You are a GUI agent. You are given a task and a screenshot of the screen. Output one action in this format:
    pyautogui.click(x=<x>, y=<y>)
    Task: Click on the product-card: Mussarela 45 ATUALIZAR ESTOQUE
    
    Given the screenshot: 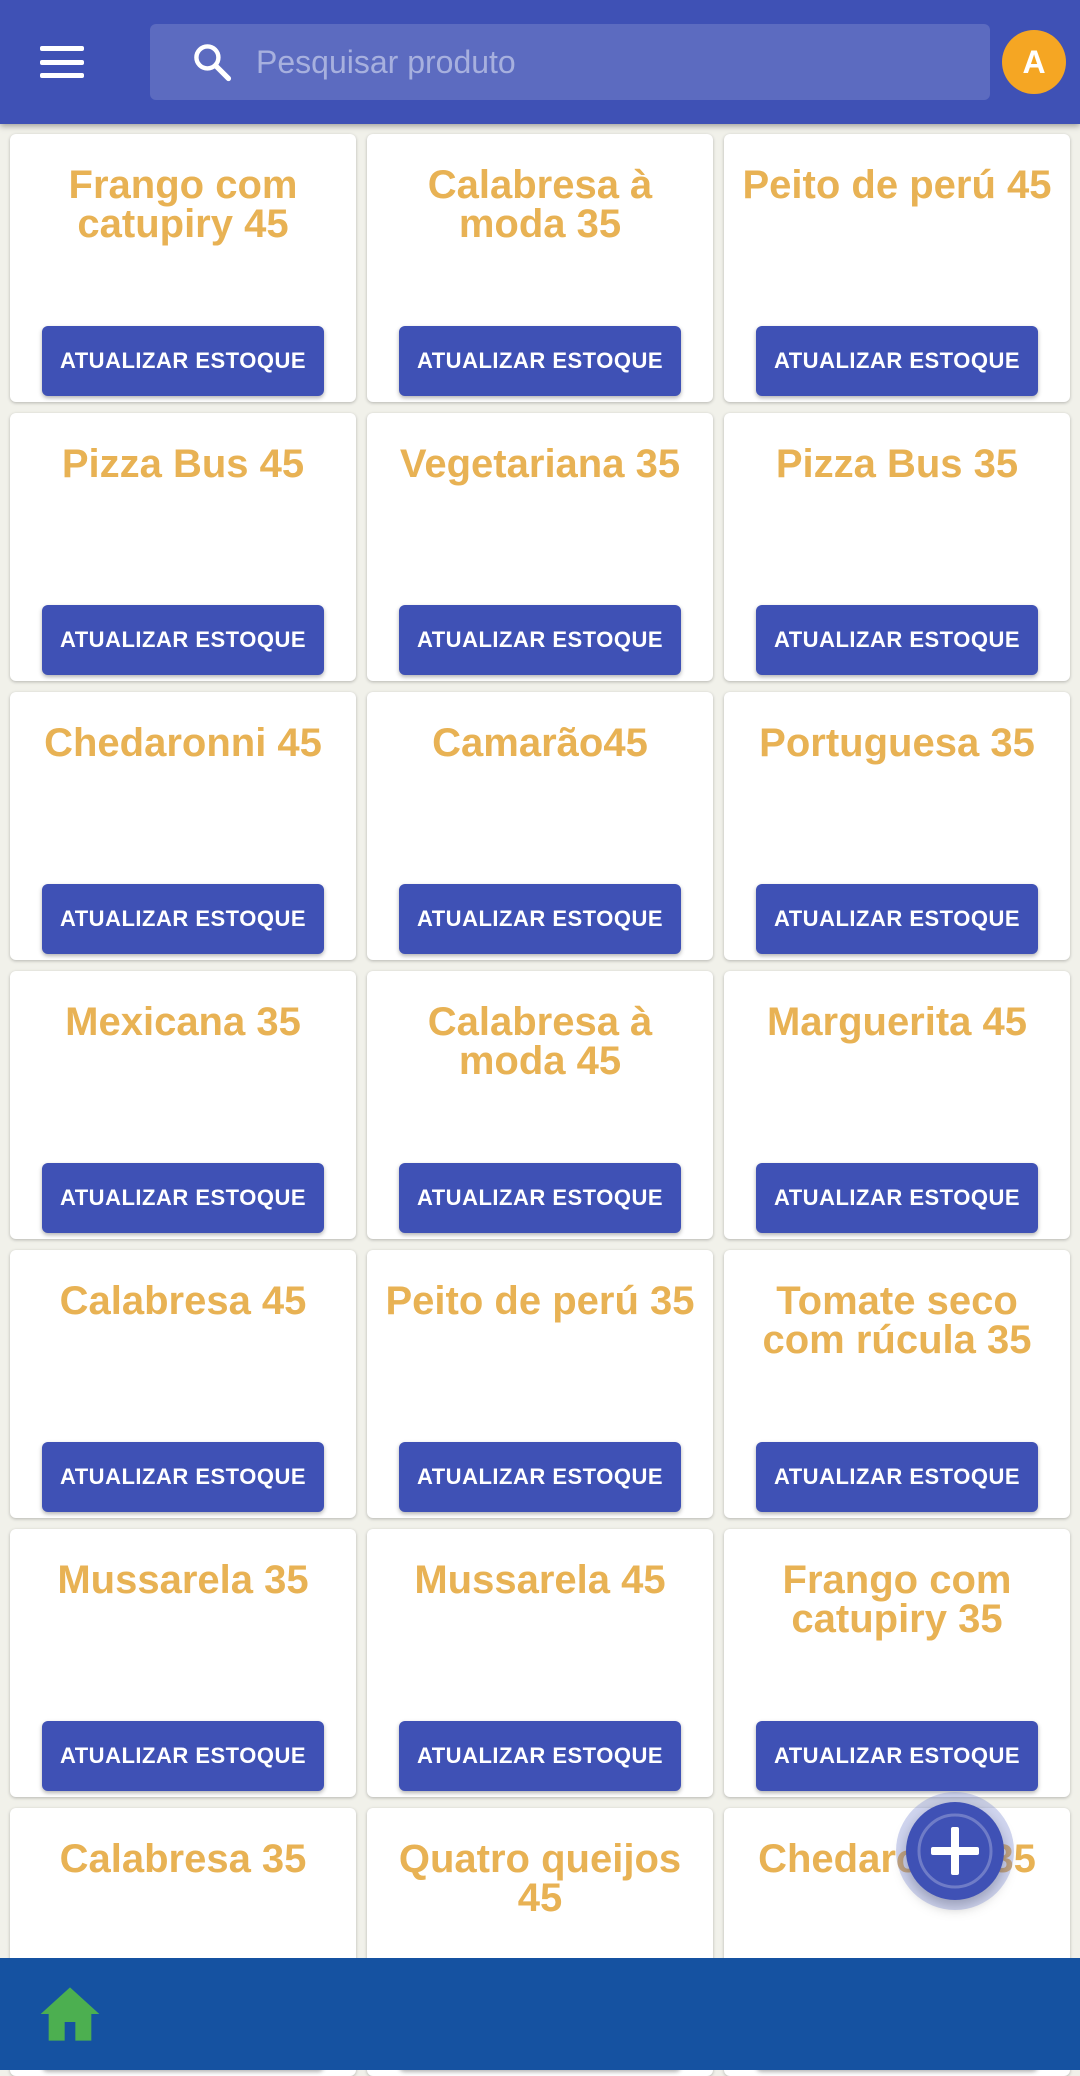 What is the action you would take?
    pyautogui.click(x=540, y=1663)
    